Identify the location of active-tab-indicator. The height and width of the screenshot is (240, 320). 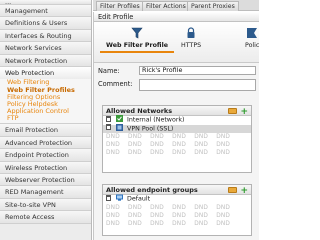
(137, 52).